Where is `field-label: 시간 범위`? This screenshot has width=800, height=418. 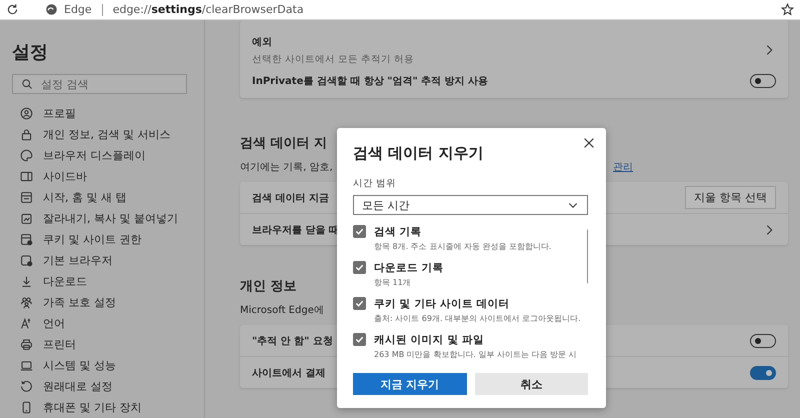 field-label: 시간 범위 is located at coordinates (375, 183).